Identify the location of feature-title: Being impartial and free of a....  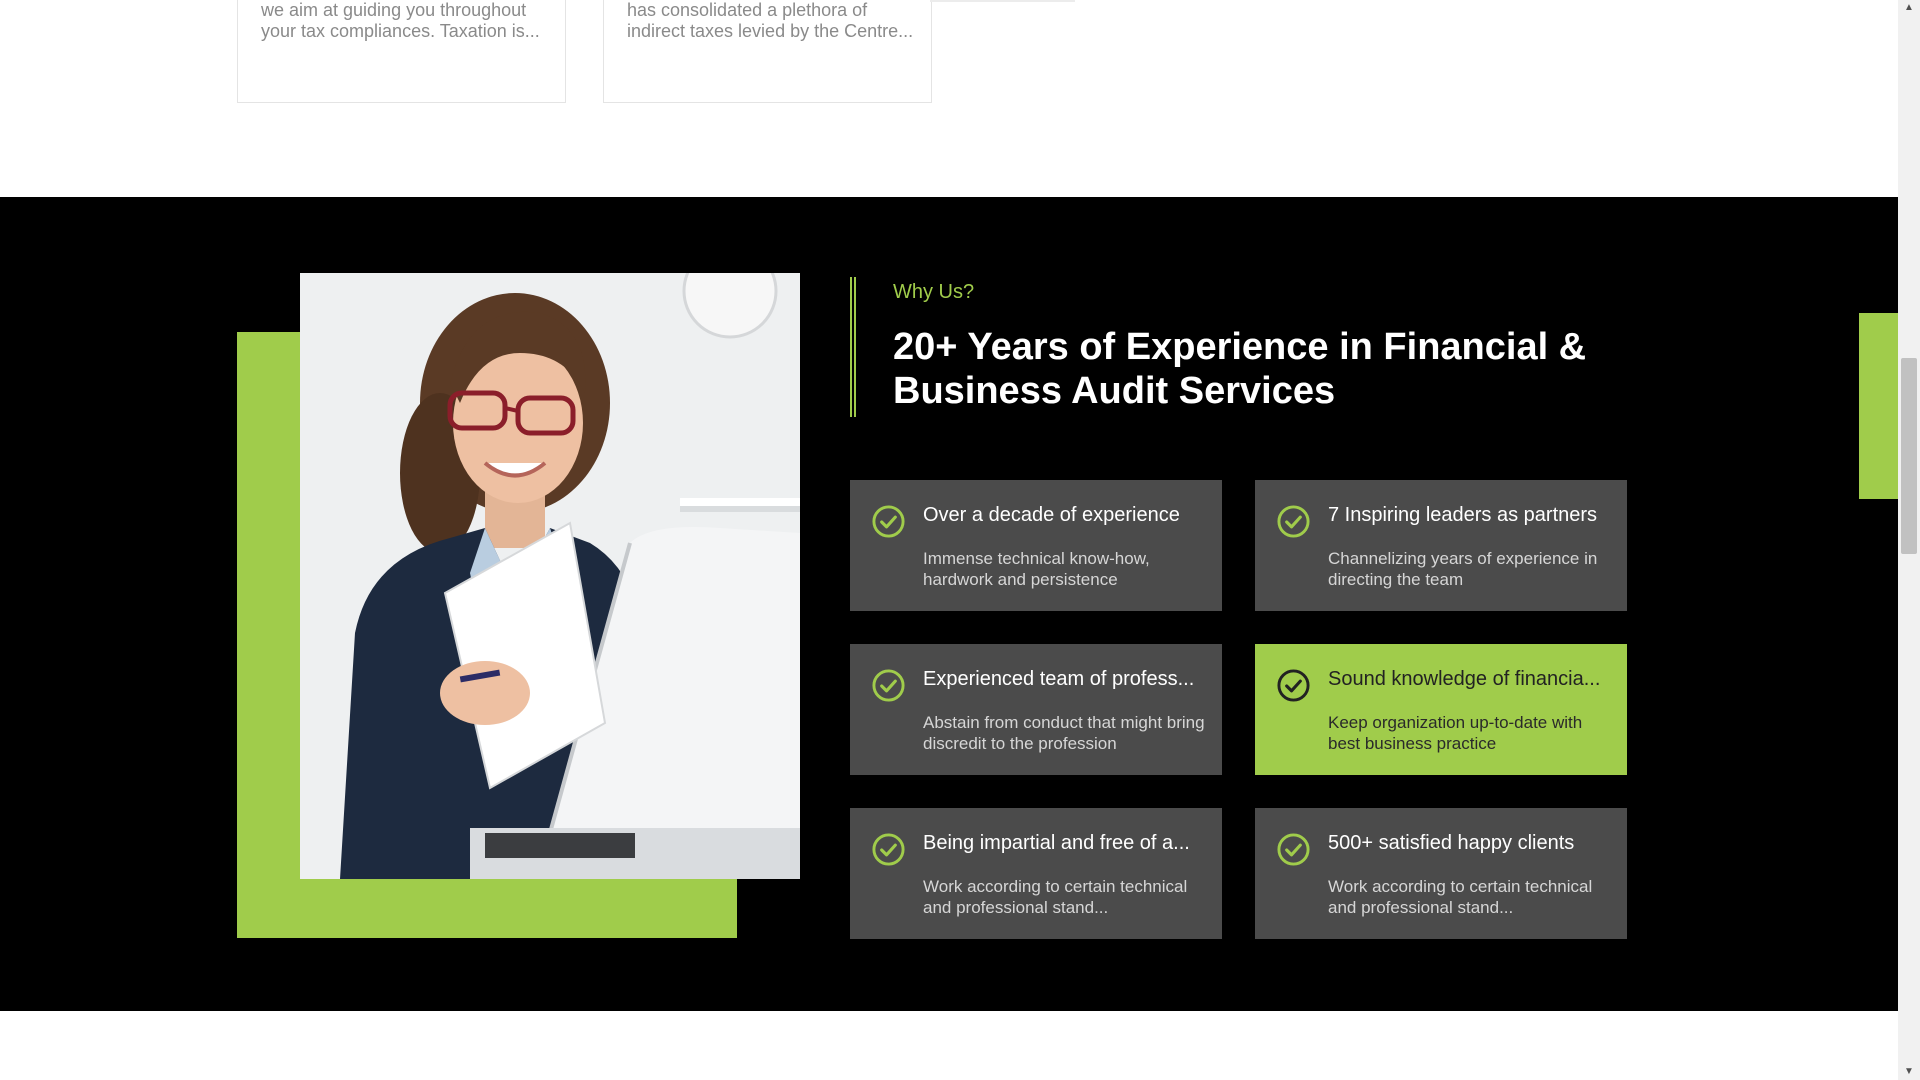
(1056, 843).